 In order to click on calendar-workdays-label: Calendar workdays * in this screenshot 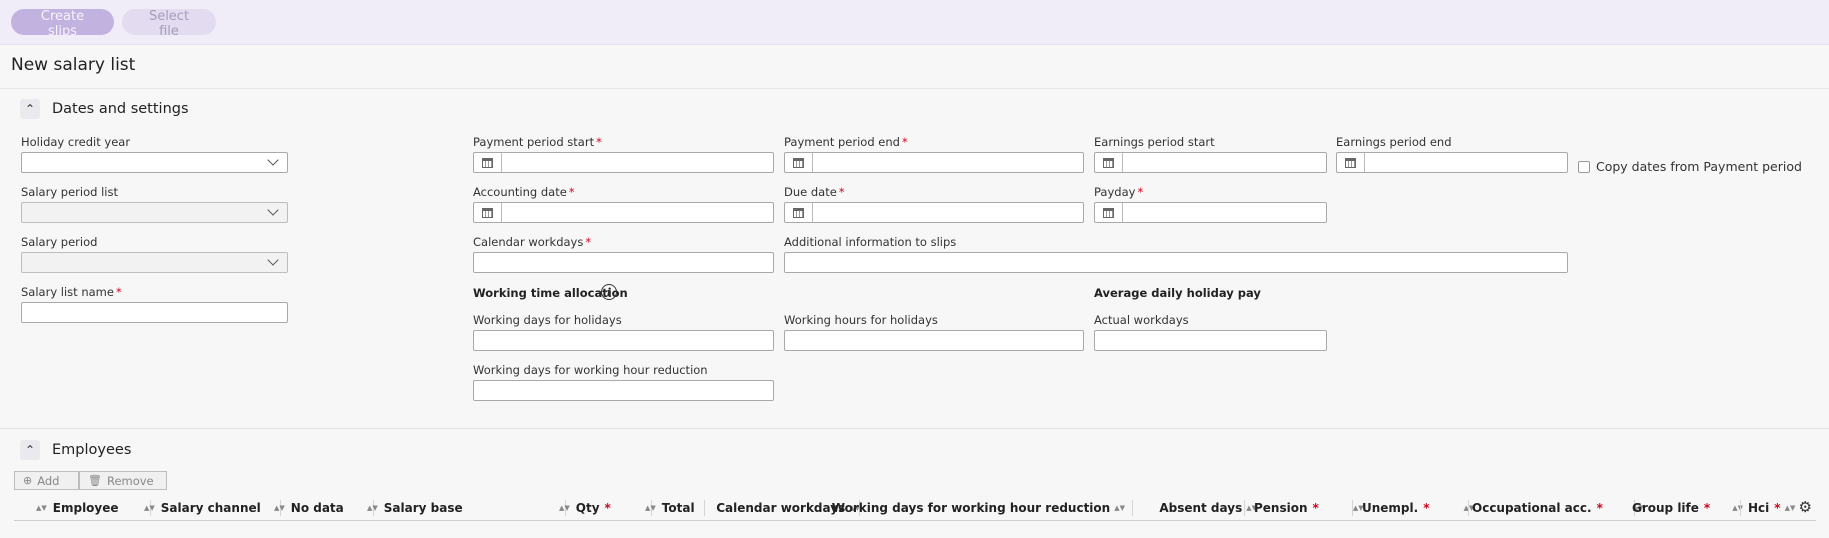, I will do `click(532, 242)`.